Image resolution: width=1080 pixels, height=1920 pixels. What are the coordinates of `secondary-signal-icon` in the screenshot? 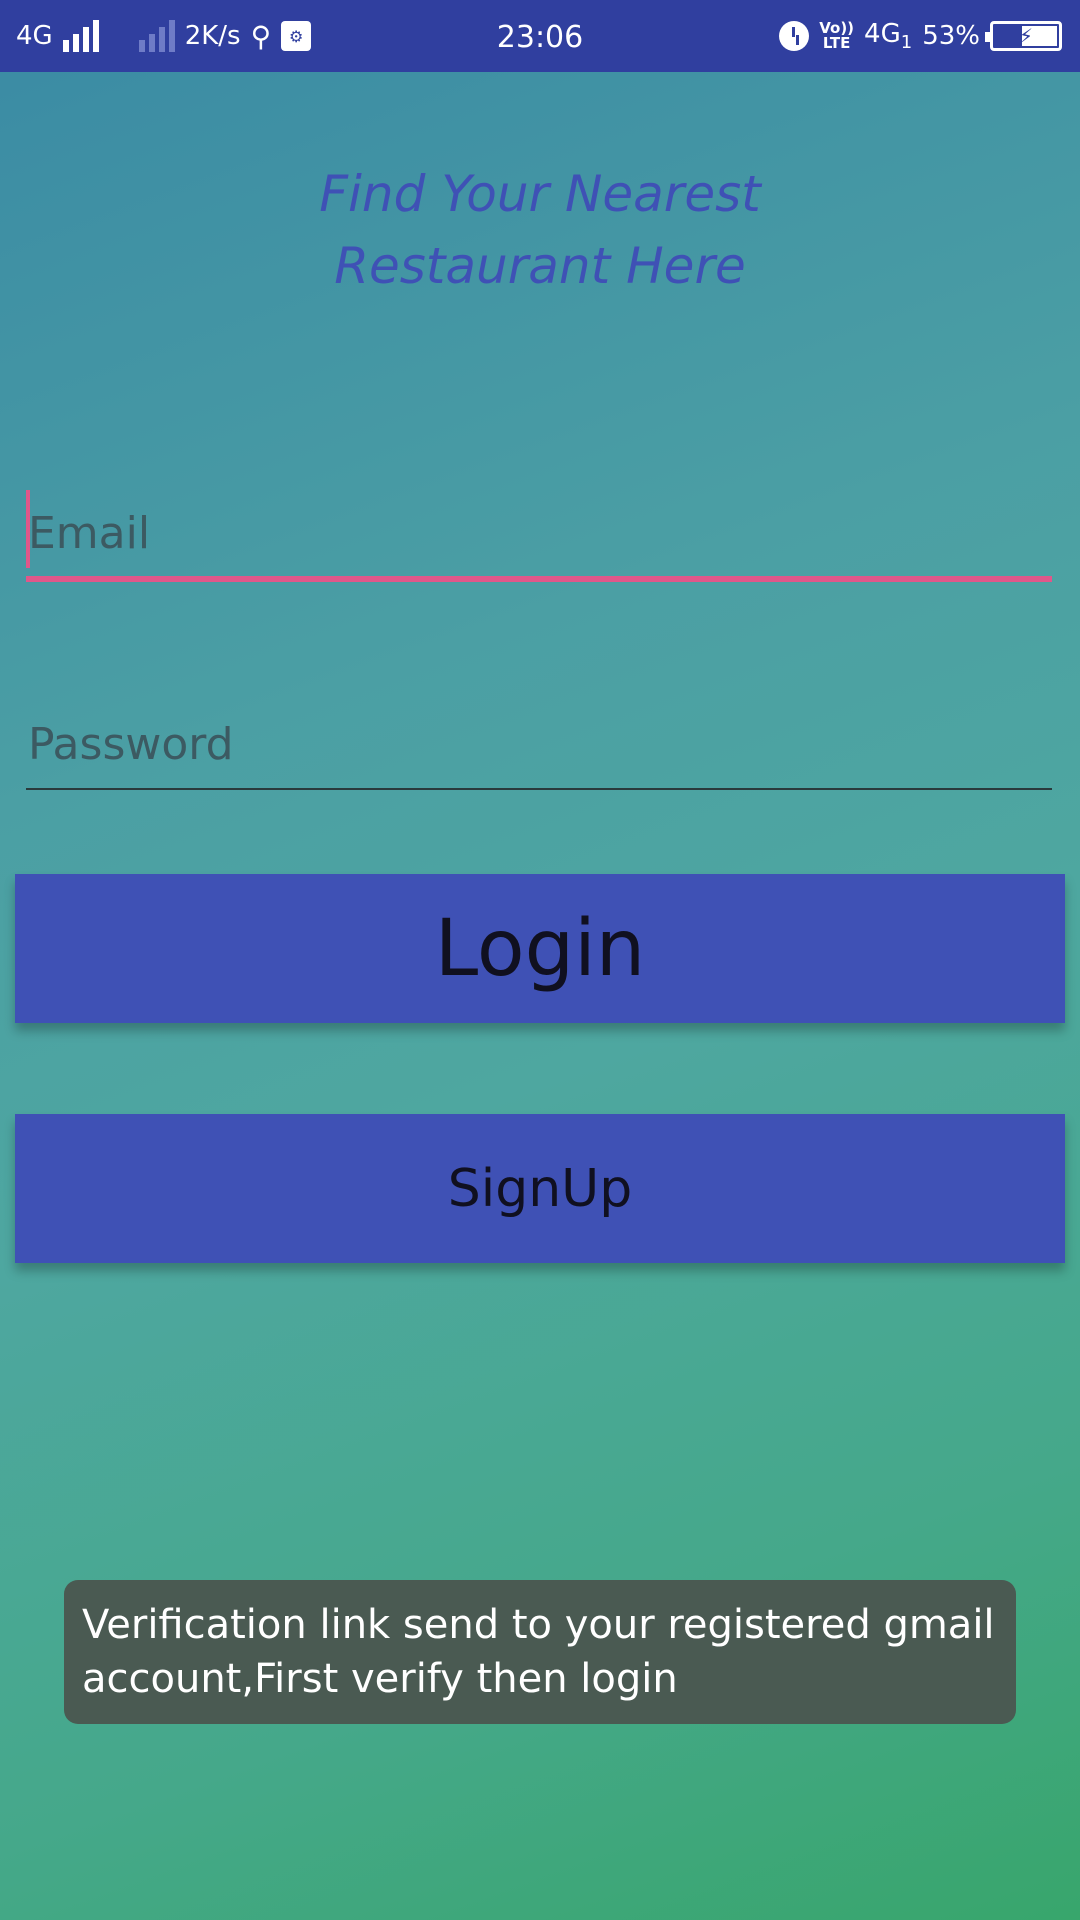 It's located at (156, 36).